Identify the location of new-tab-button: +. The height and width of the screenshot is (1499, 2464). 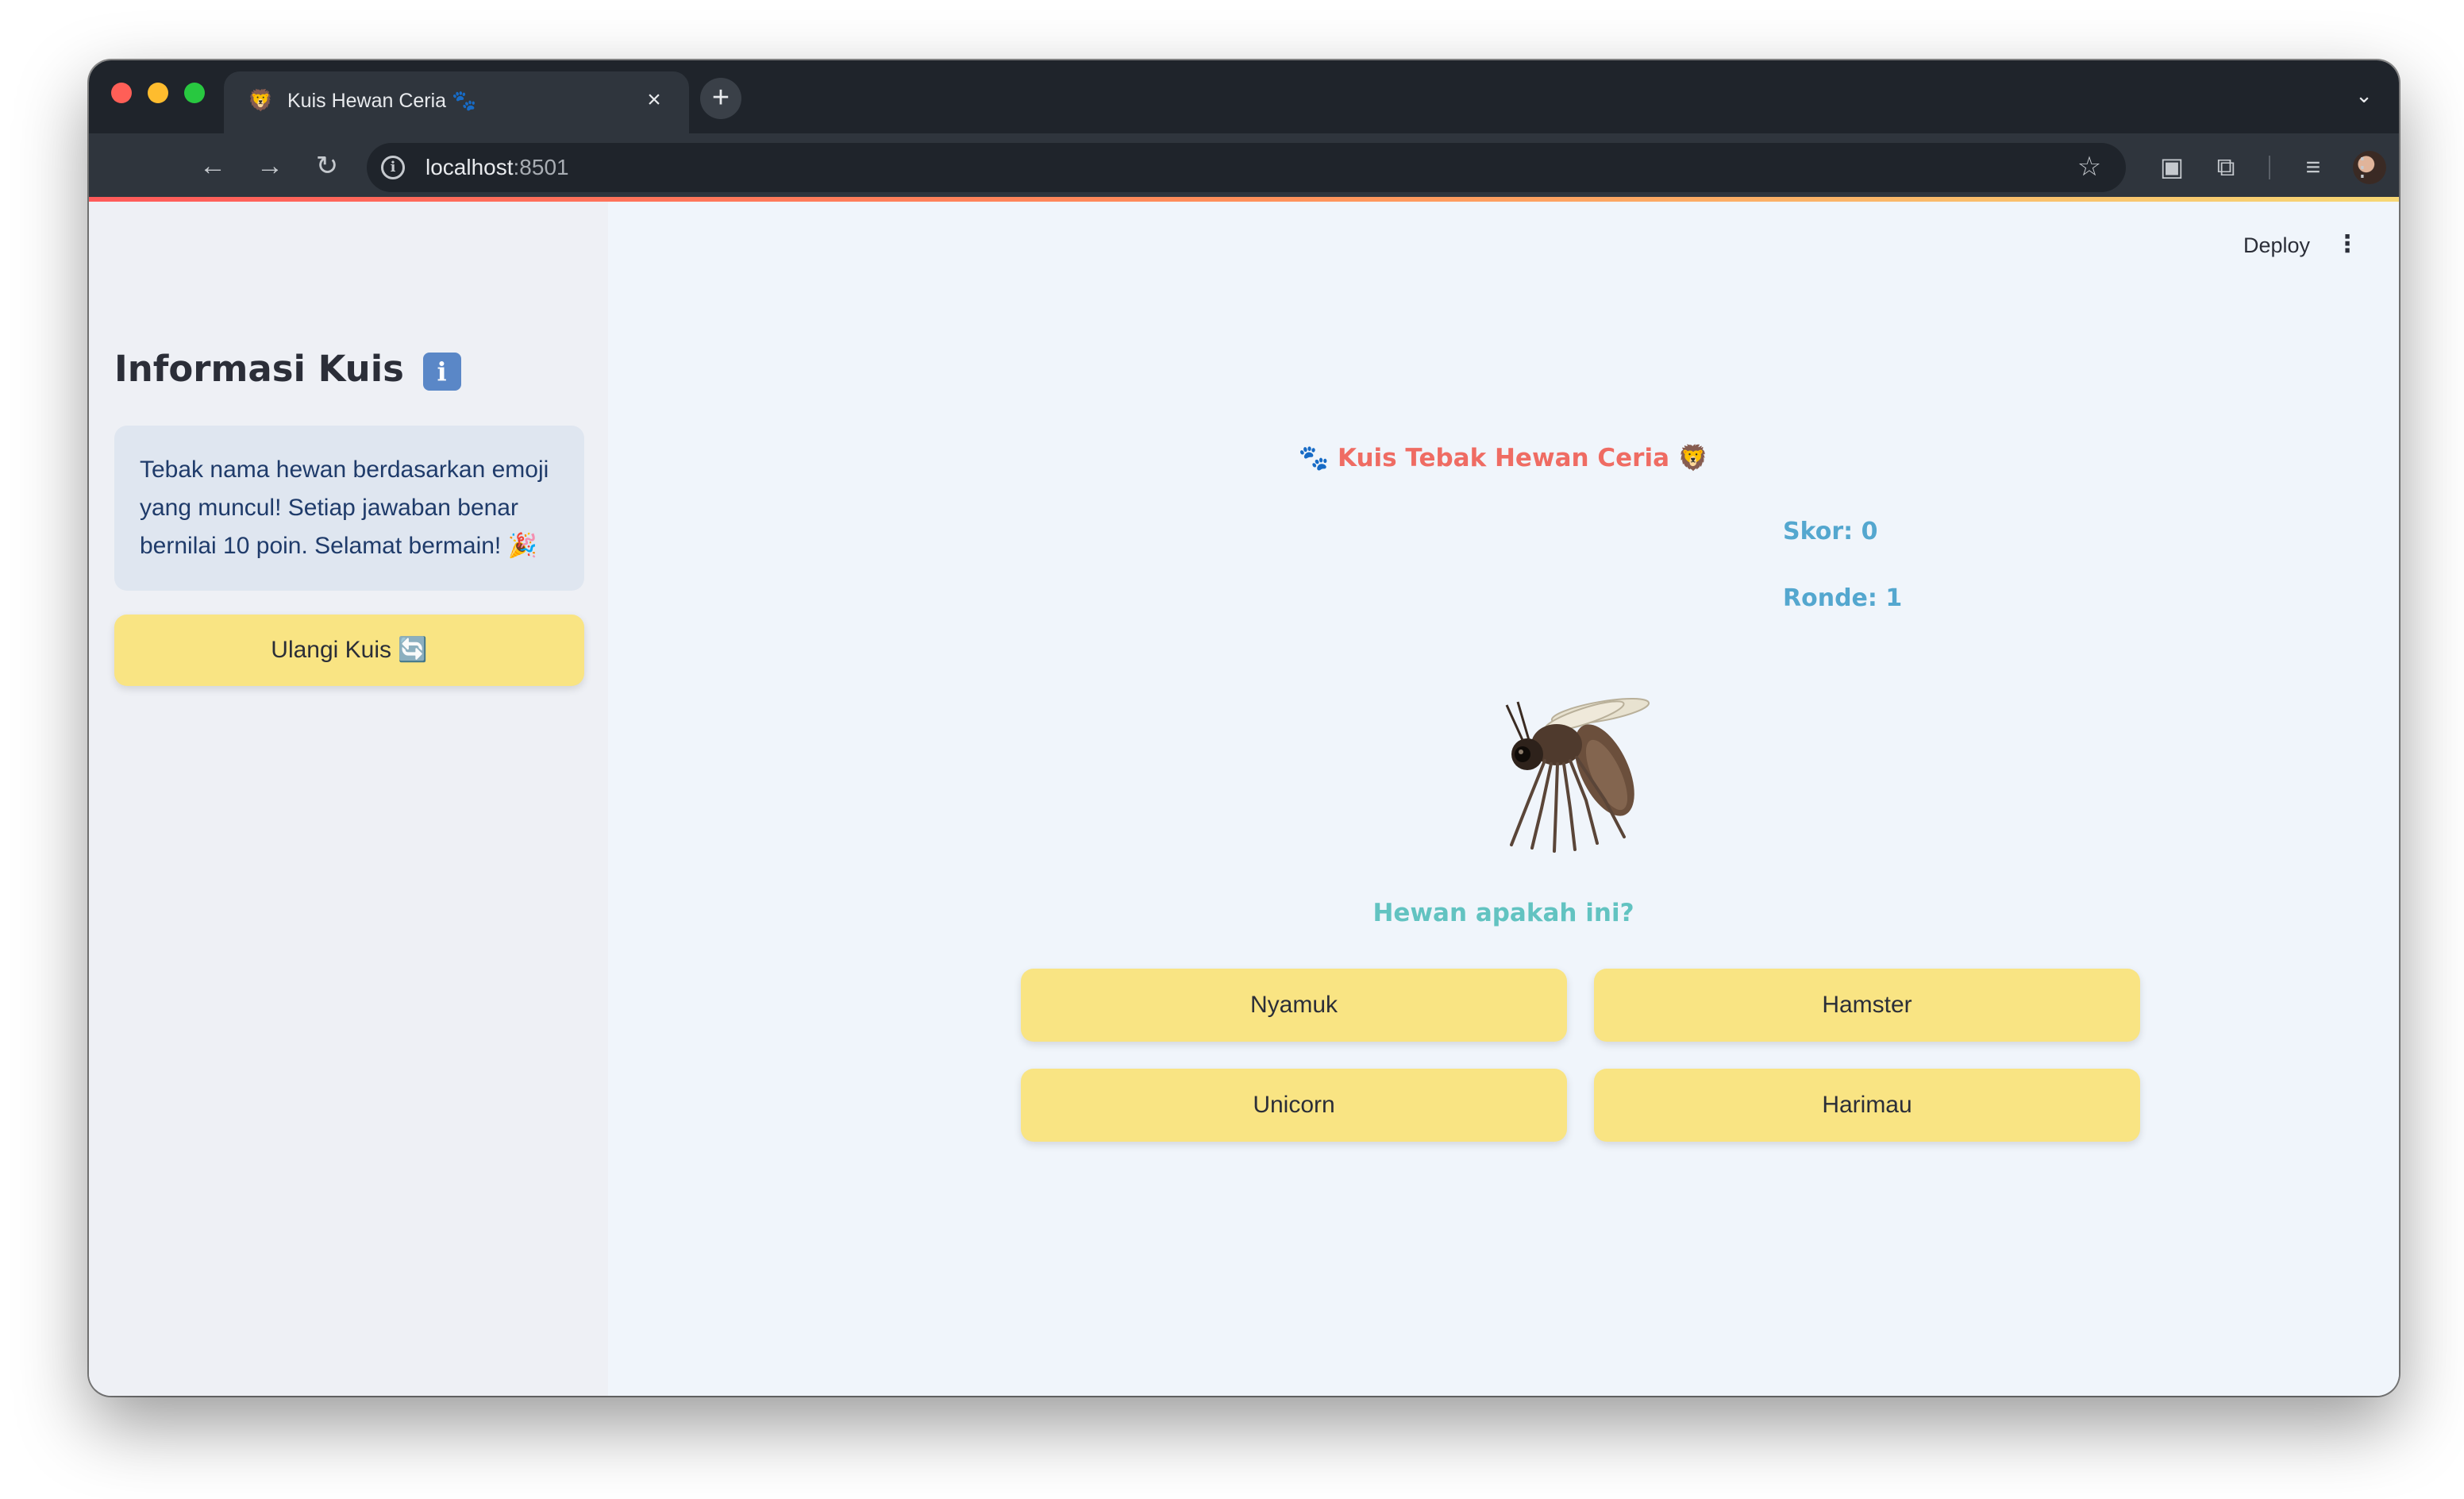
(720, 98).